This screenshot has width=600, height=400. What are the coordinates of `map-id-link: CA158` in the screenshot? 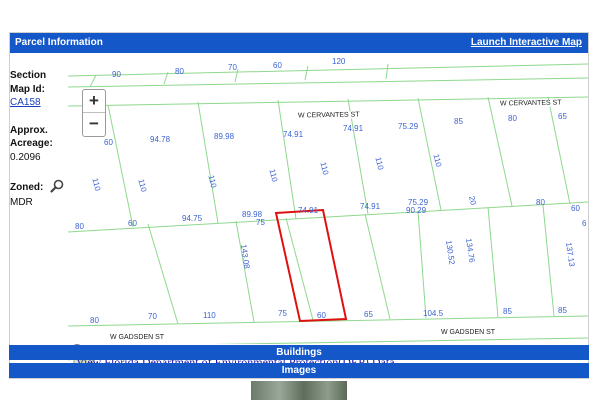 It's located at (25, 102).